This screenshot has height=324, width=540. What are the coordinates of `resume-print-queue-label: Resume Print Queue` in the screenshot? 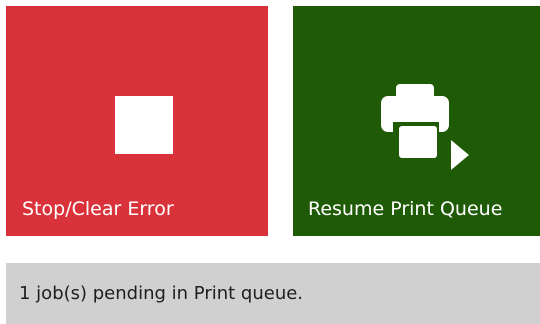 It's located at (405, 209).